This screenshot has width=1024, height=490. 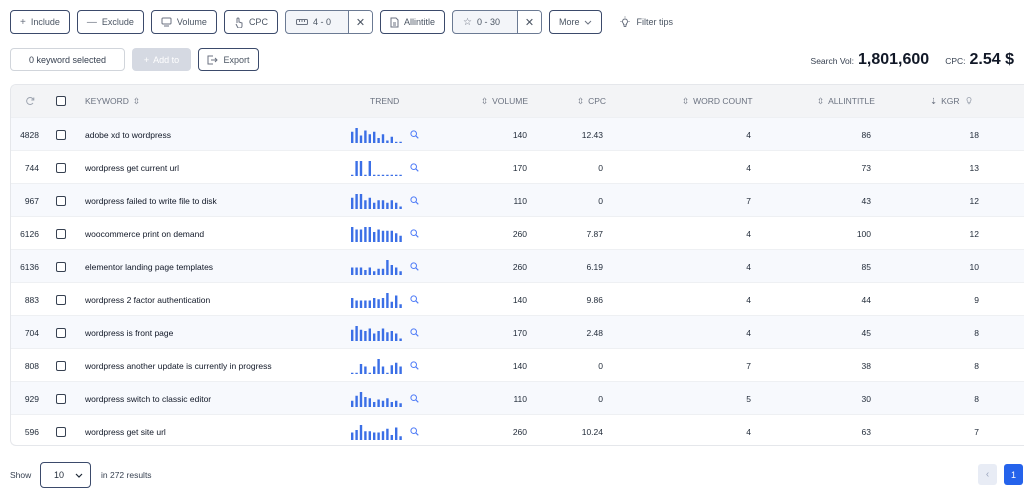 What do you see at coordinates (128, 134) in the screenshot?
I see `keyword-text: adobe xd to wordpress` at bounding box center [128, 134].